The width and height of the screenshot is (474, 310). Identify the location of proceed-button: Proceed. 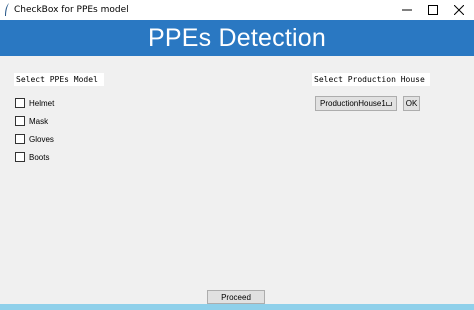
(236, 297).